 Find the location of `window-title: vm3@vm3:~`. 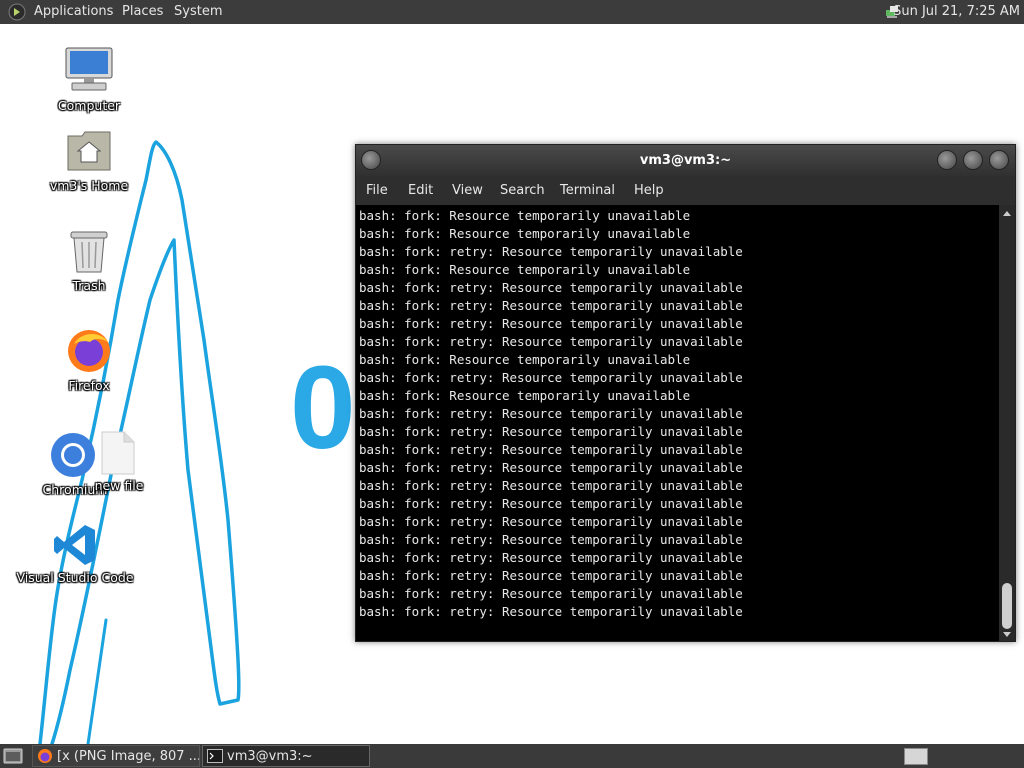

window-title: vm3@vm3:~ is located at coordinates (685, 160).